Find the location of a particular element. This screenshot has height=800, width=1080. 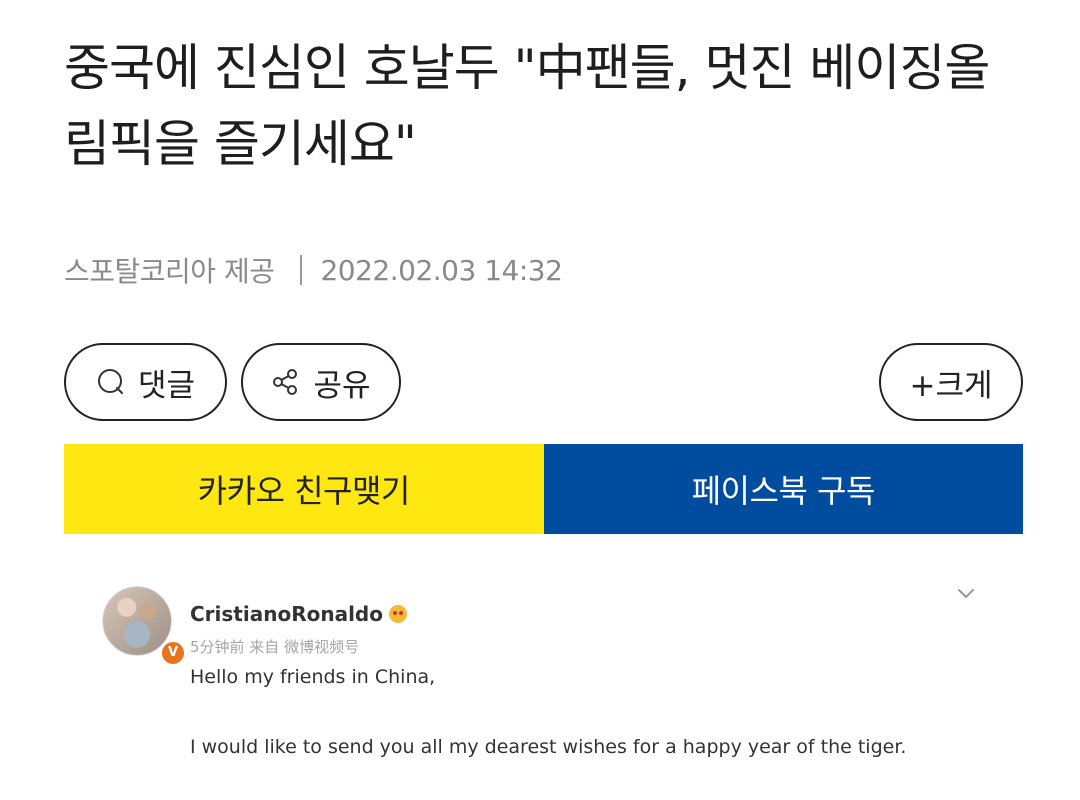

article-headline: 중국에 진심인 호날두 "中팬들, 멋진 베이징올림픽을 즐기세요" is located at coordinates (527, 106).